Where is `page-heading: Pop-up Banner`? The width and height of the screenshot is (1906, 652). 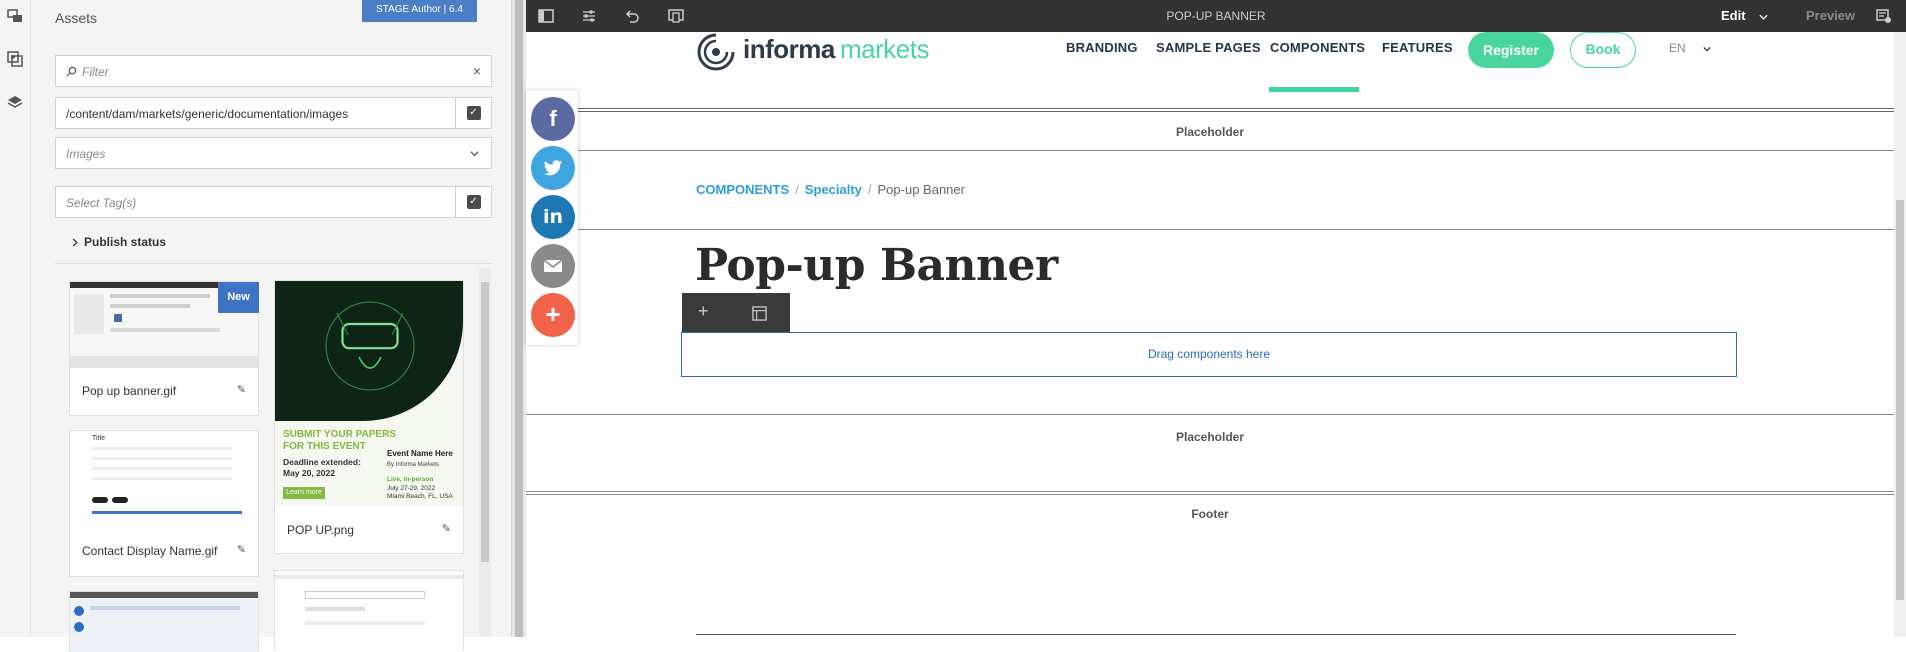 page-heading: Pop-up Banner is located at coordinates (876, 265).